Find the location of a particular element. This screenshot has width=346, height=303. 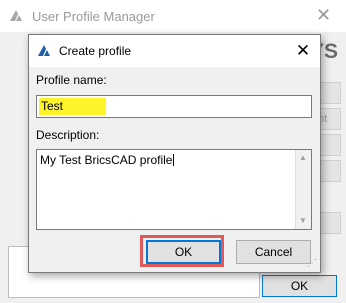

text-caret is located at coordinates (174, 160).